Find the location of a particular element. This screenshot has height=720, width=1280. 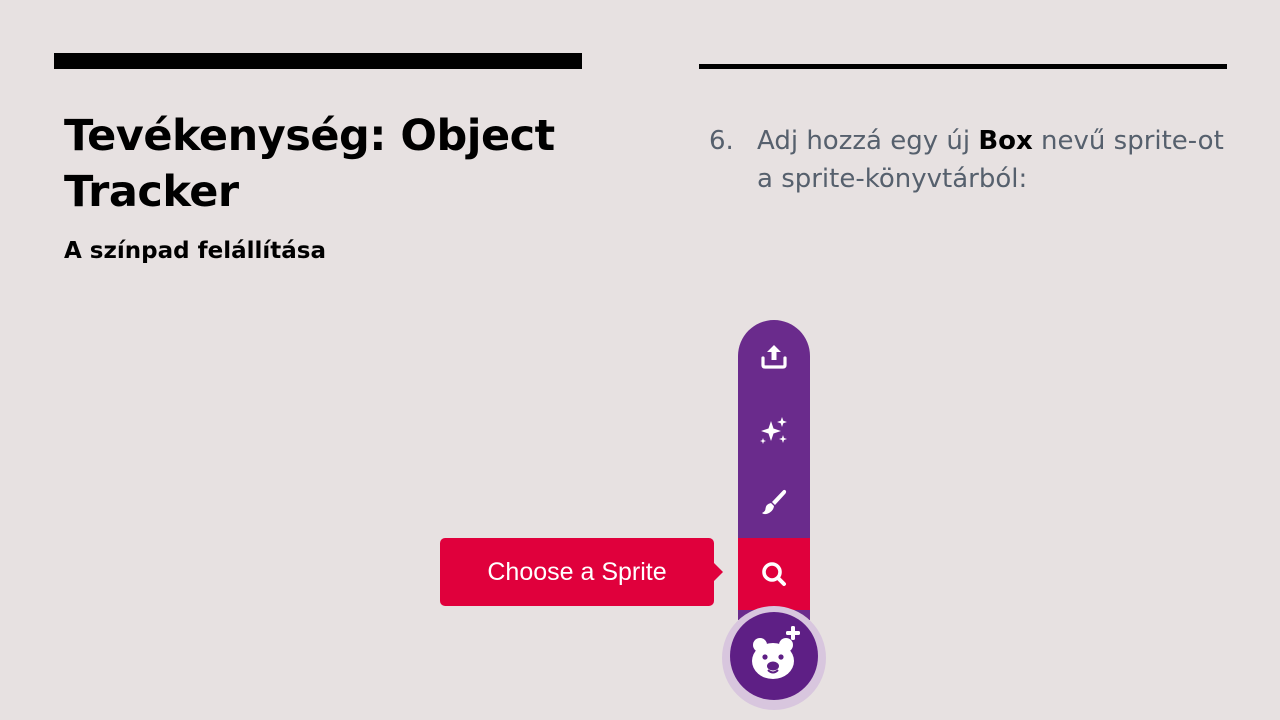

search-icon is located at coordinates (774, 574).